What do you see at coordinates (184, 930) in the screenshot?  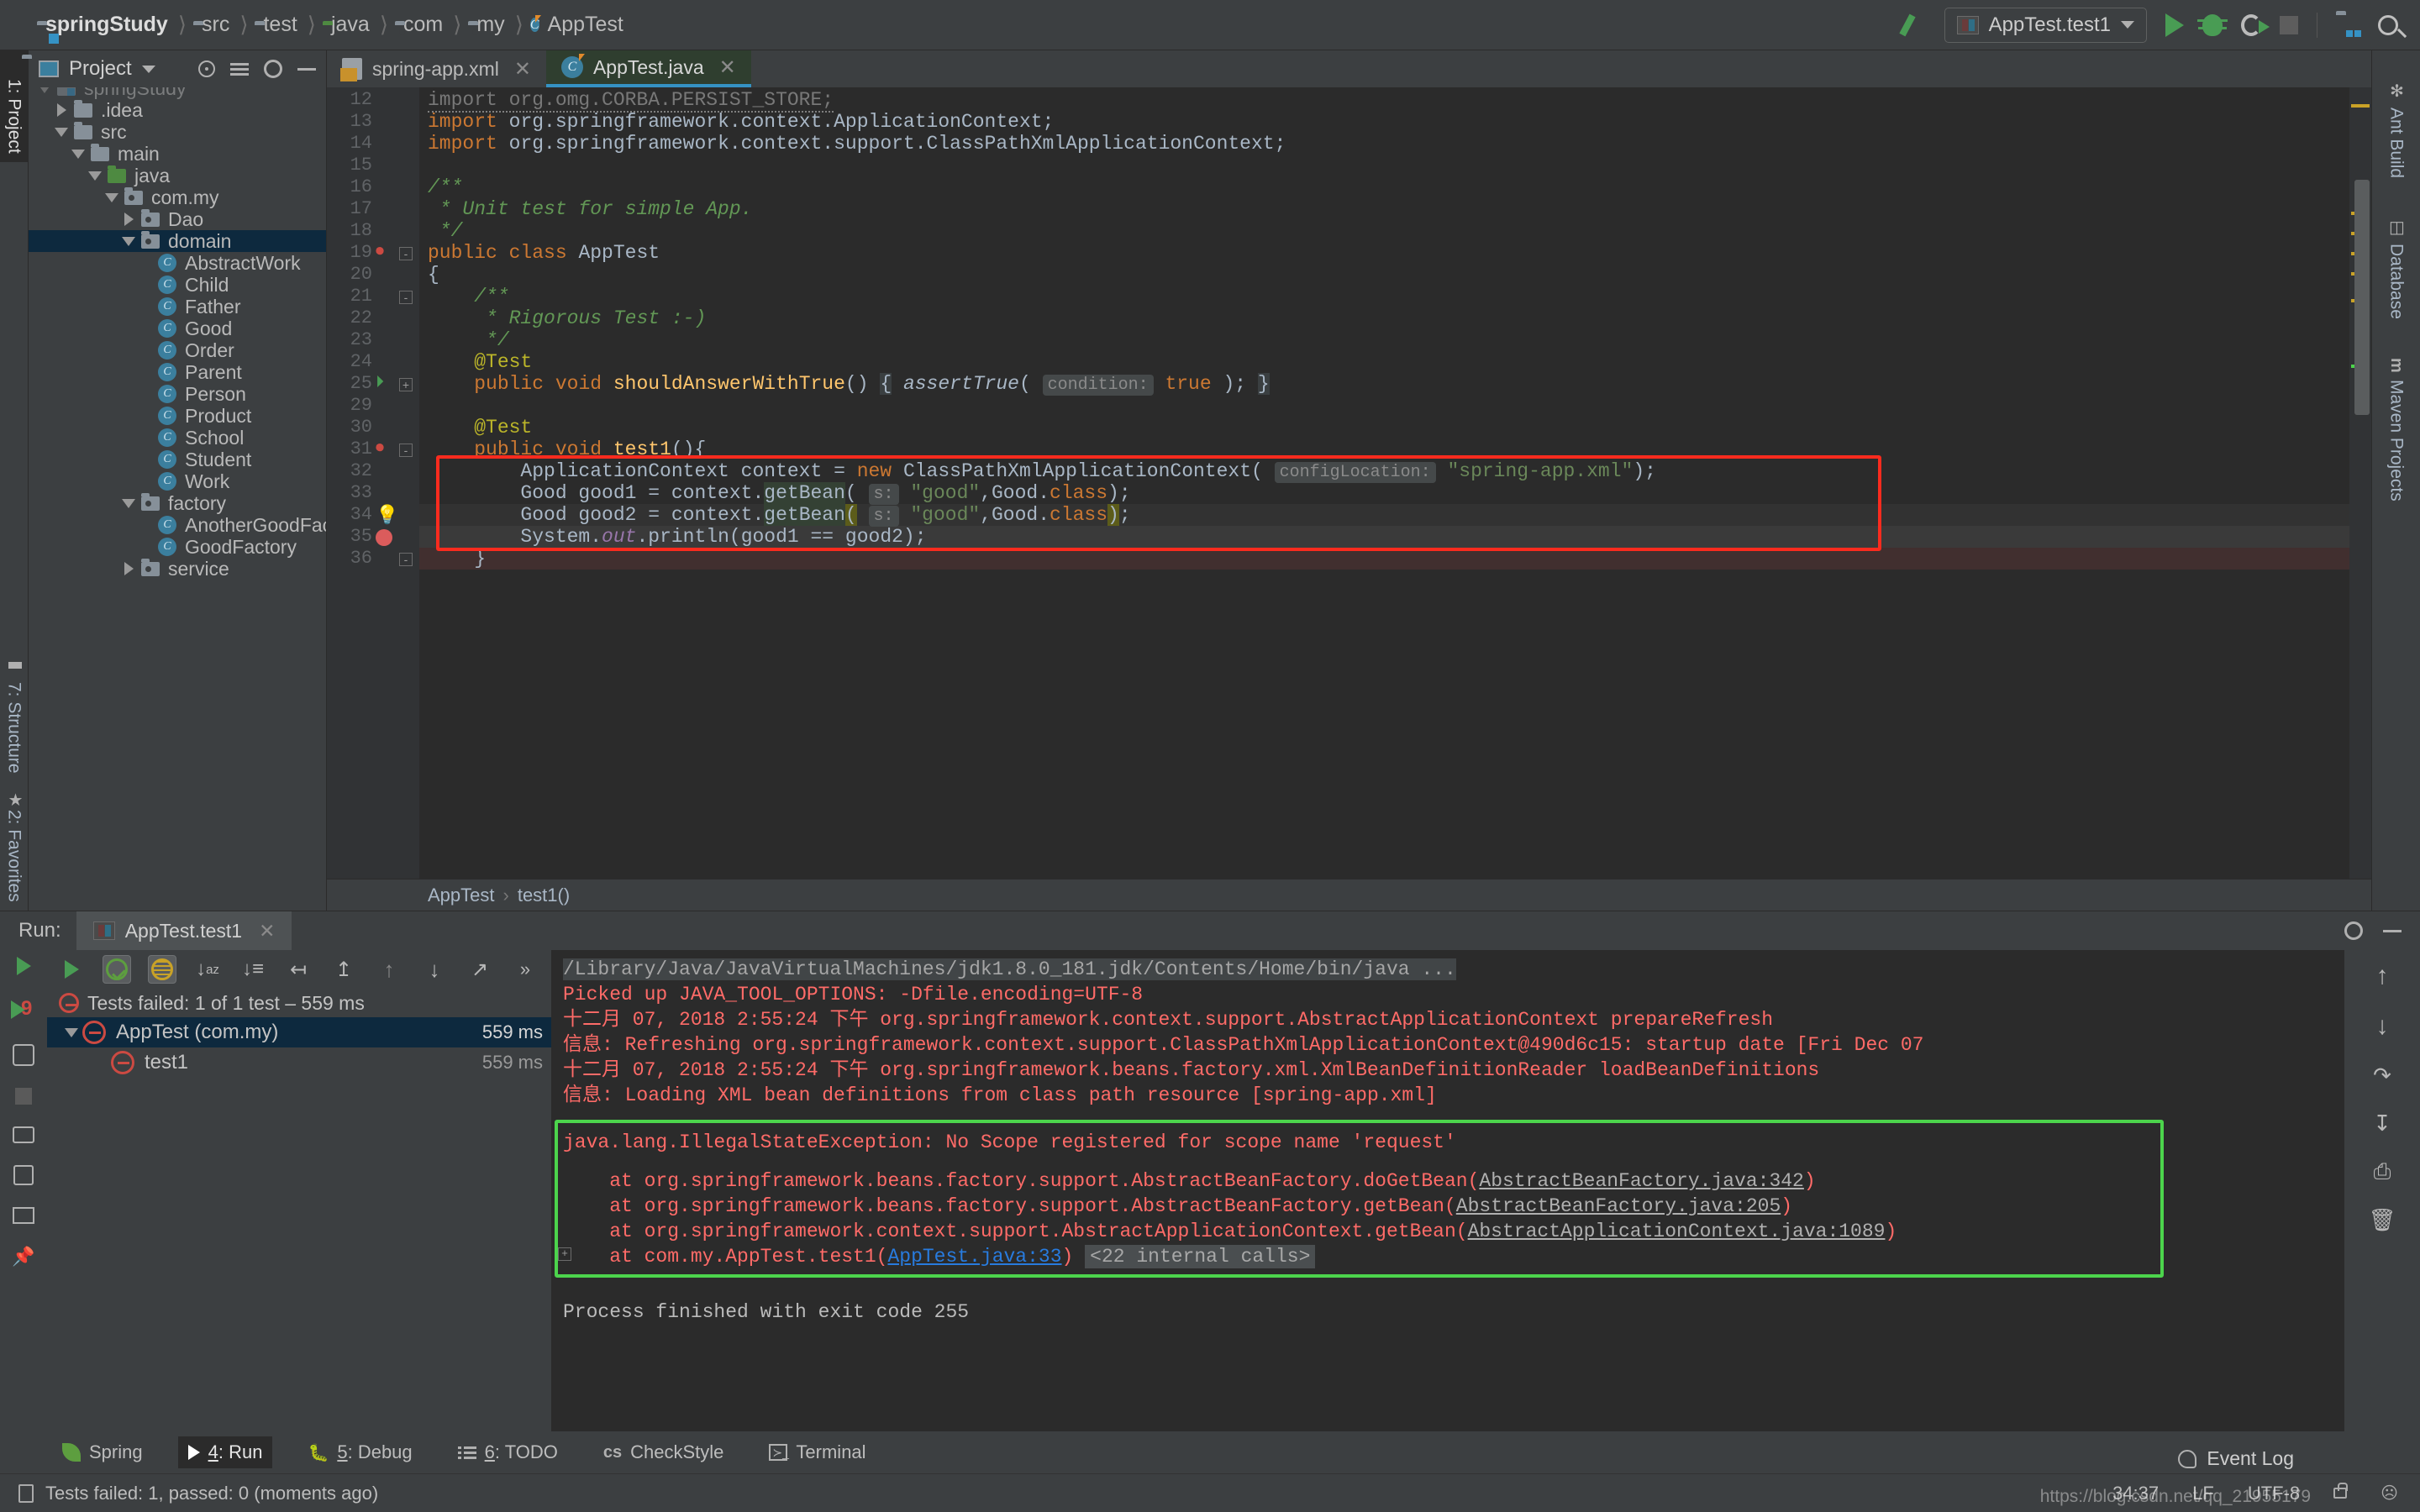 I see `run-tab-apptest-test1: AppTest.test1 ✕` at bounding box center [184, 930].